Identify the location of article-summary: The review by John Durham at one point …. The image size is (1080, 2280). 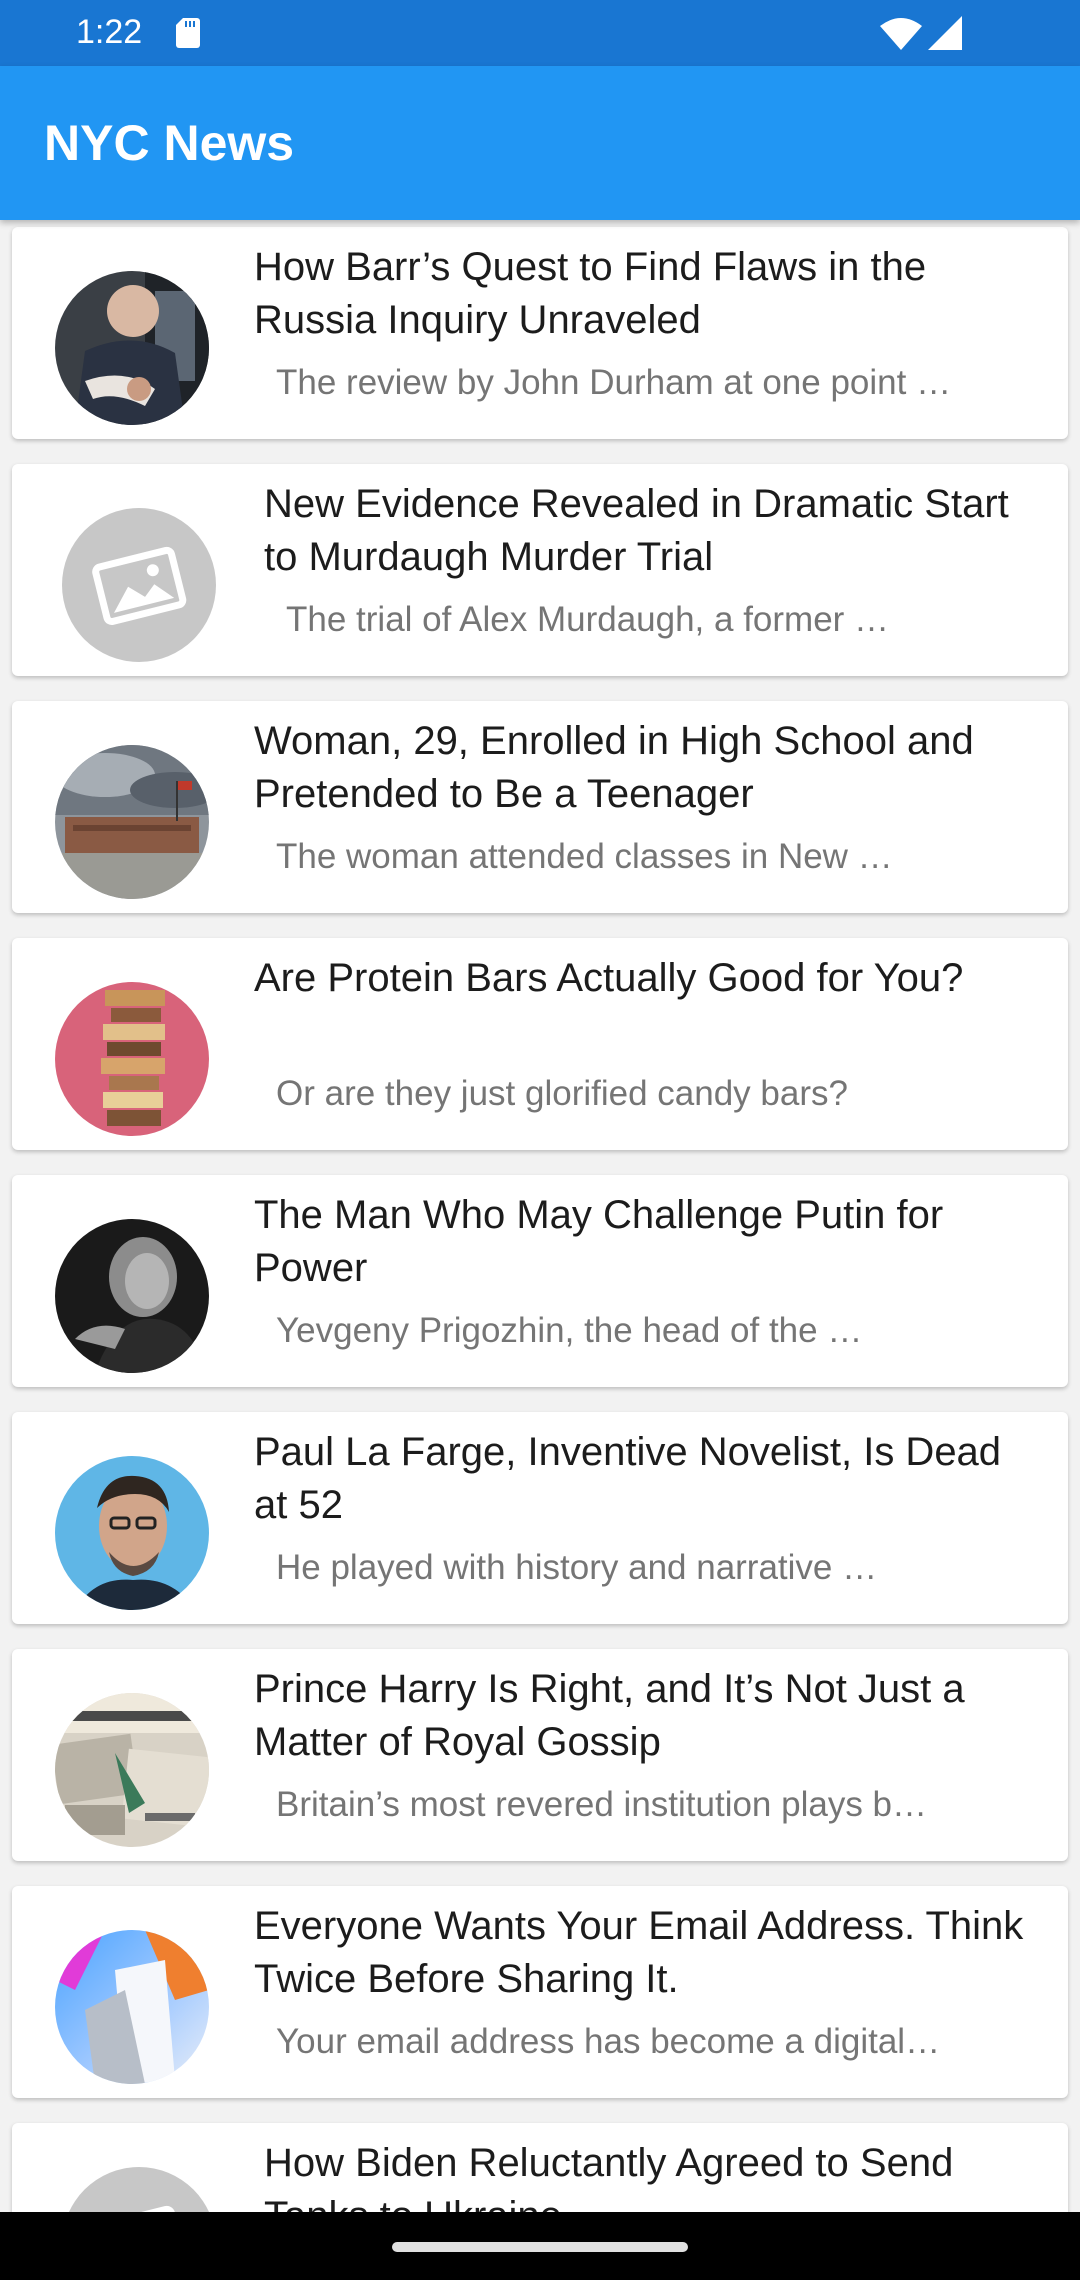
(614, 382).